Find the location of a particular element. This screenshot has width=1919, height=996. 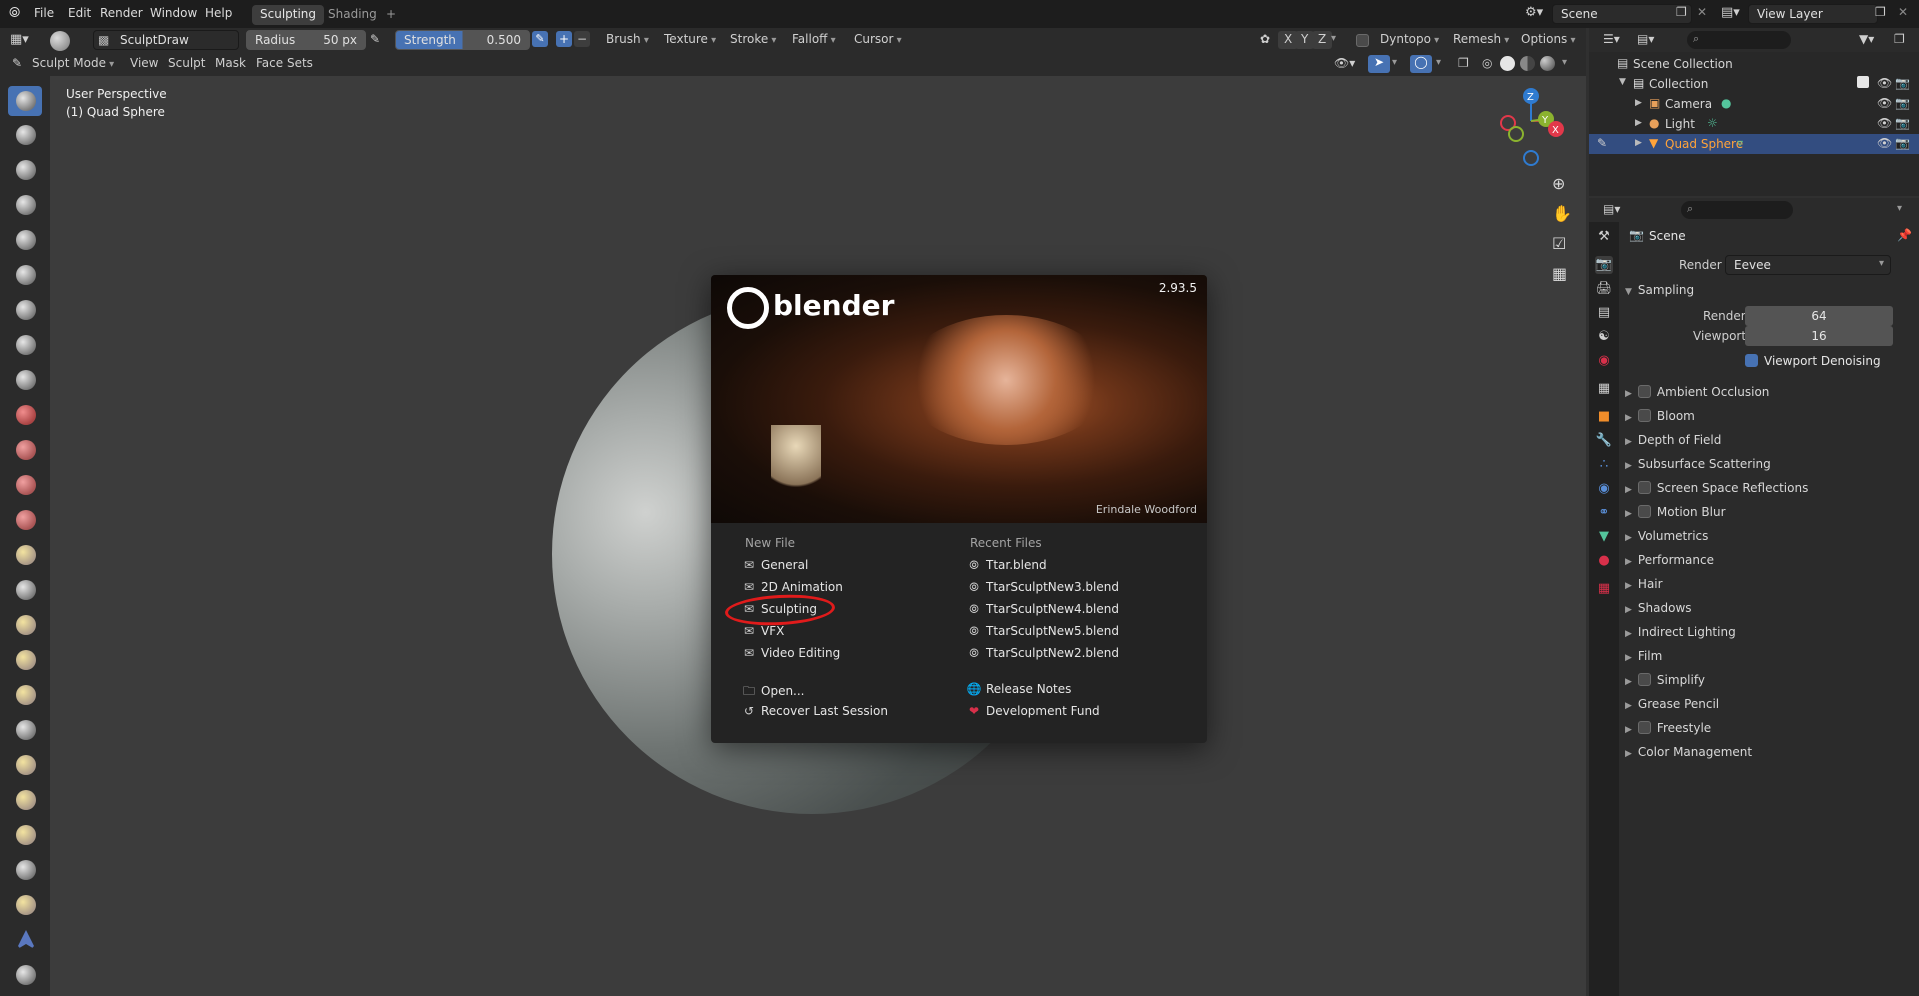

recent-file-3: ⦾ TtarSculptNew4.blend is located at coordinates (1042, 609).